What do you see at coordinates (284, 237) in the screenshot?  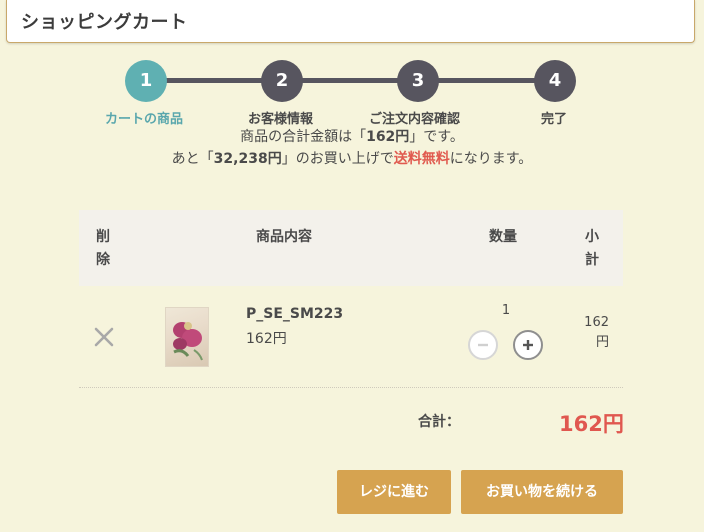 I see `header-item: 商品内容` at bounding box center [284, 237].